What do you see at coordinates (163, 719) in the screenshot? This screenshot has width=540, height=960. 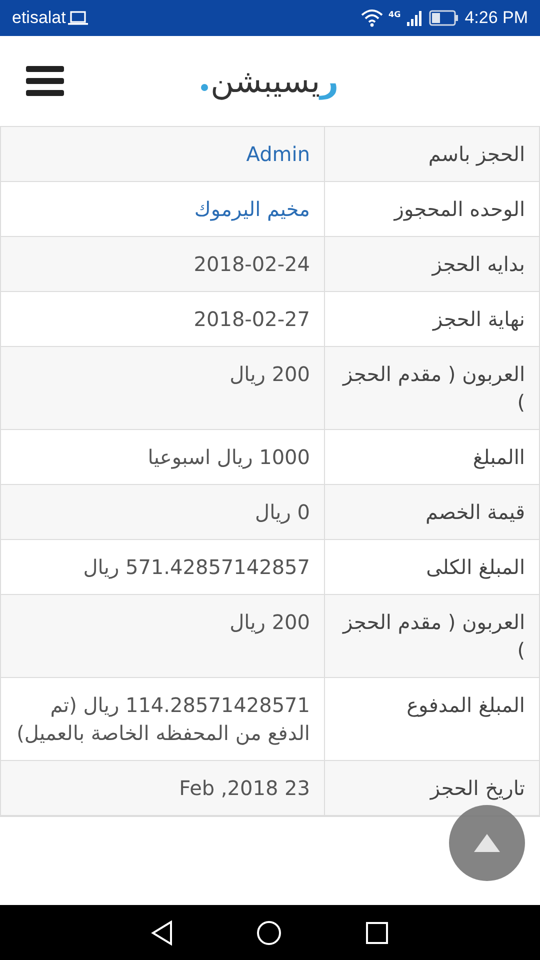 I see `row-value: 114.28571428571 ريال (تم الدفع من المحفظه الخاصة بالعميل)` at bounding box center [163, 719].